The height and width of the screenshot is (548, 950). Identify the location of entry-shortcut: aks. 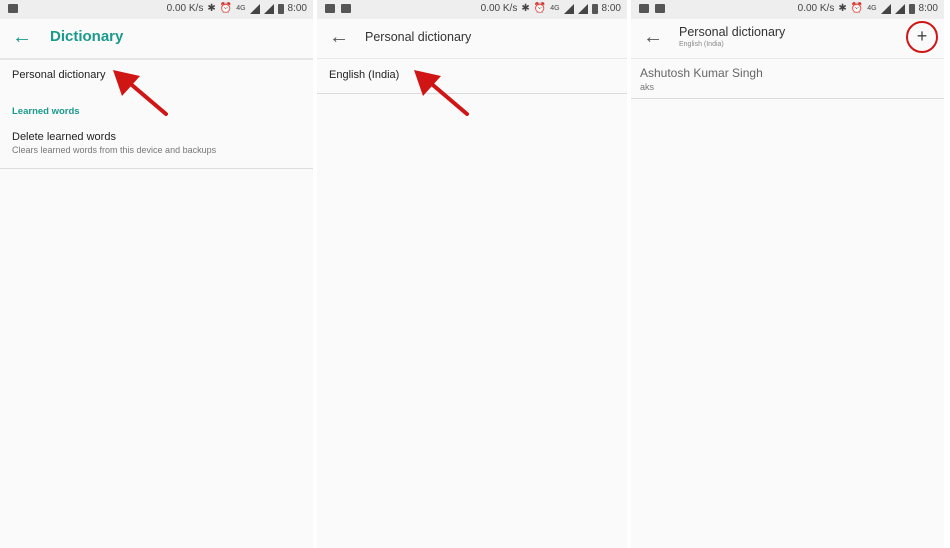
(647, 87).